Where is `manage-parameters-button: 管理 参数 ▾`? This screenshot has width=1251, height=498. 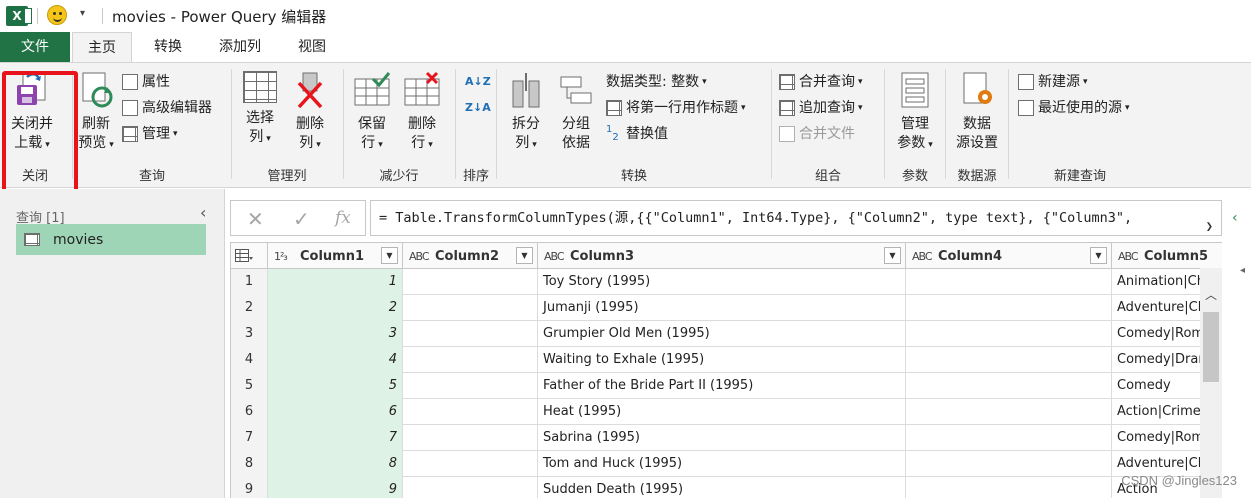
manage-parameters-button: 管理 参数 ▾ is located at coordinates (915, 113).